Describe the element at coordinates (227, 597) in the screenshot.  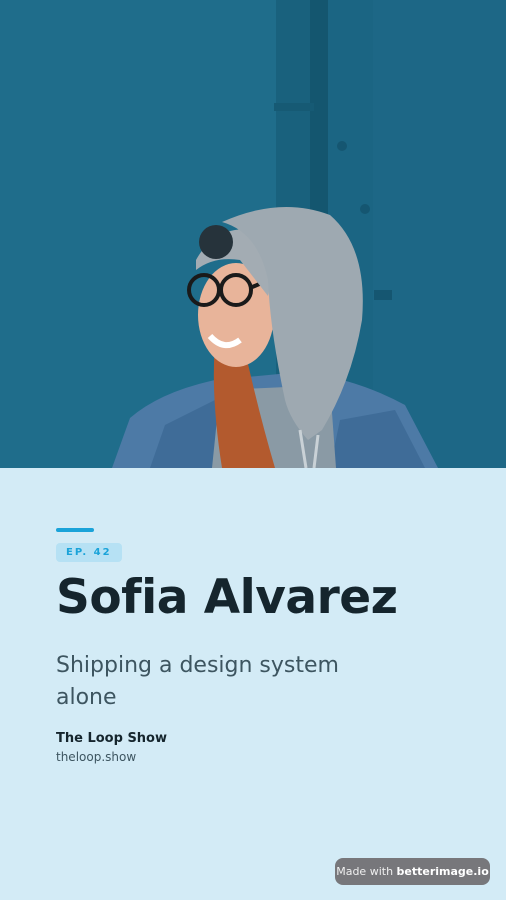
I see `guest-name: Sofia Alvarez` at that location.